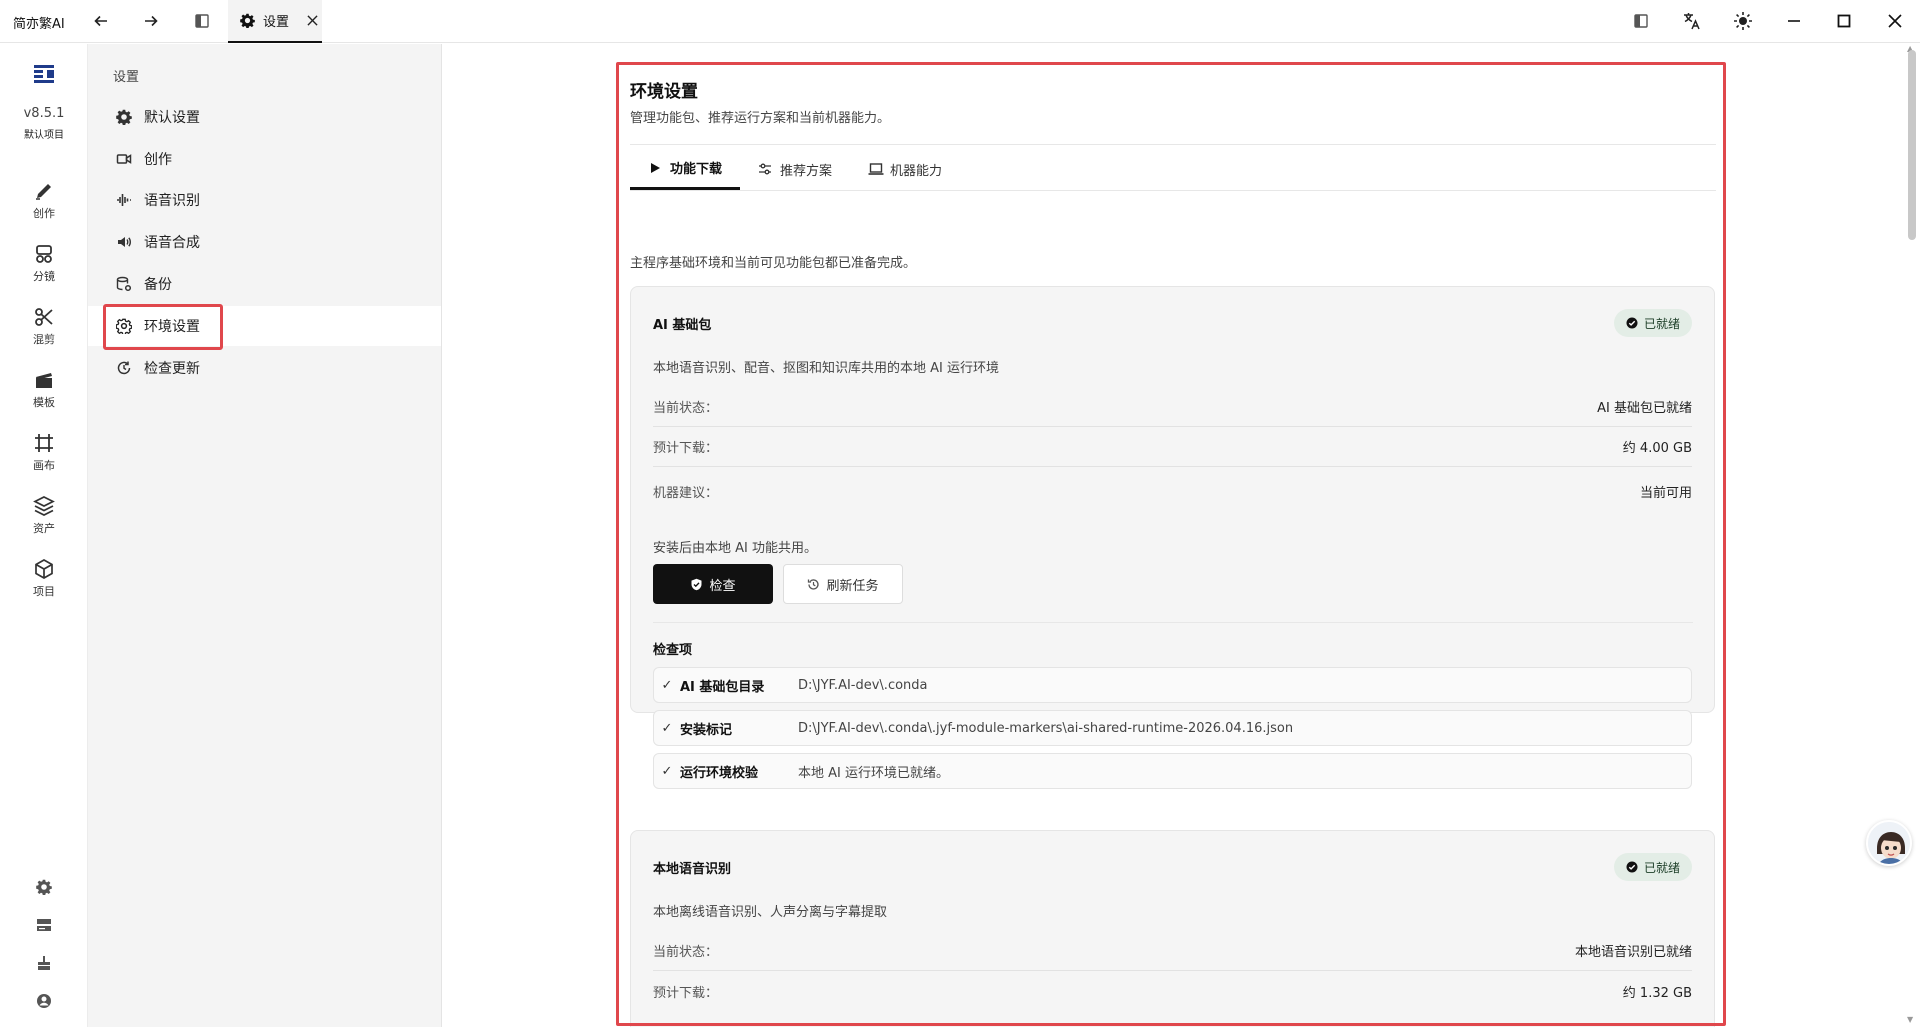 The height and width of the screenshot is (1027, 1920). I want to click on panel-toggle-icon, so click(1641, 21).